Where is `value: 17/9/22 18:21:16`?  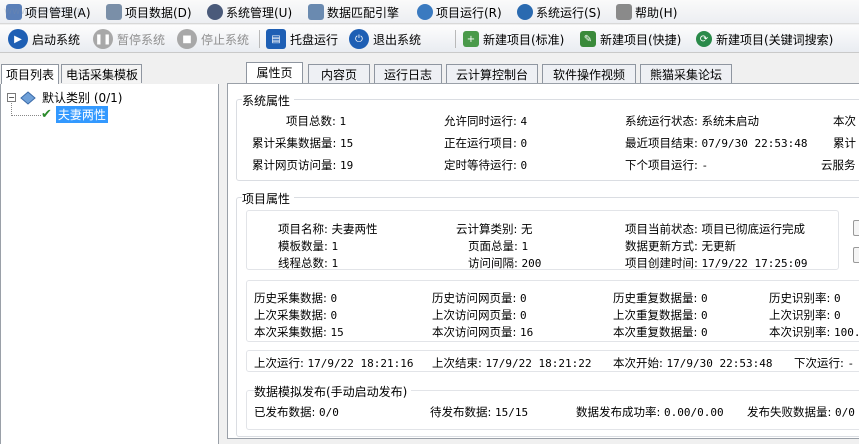 value: 17/9/22 18:21:16 is located at coordinates (360, 363).